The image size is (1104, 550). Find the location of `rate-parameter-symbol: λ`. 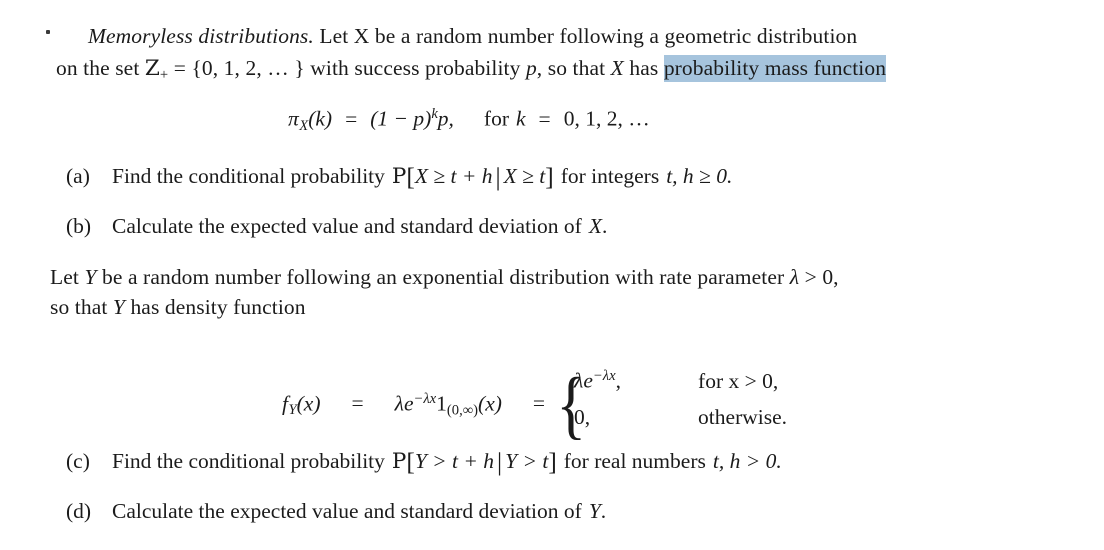

rate-parameter-symbol: λ is located at coordinates (794, 277).